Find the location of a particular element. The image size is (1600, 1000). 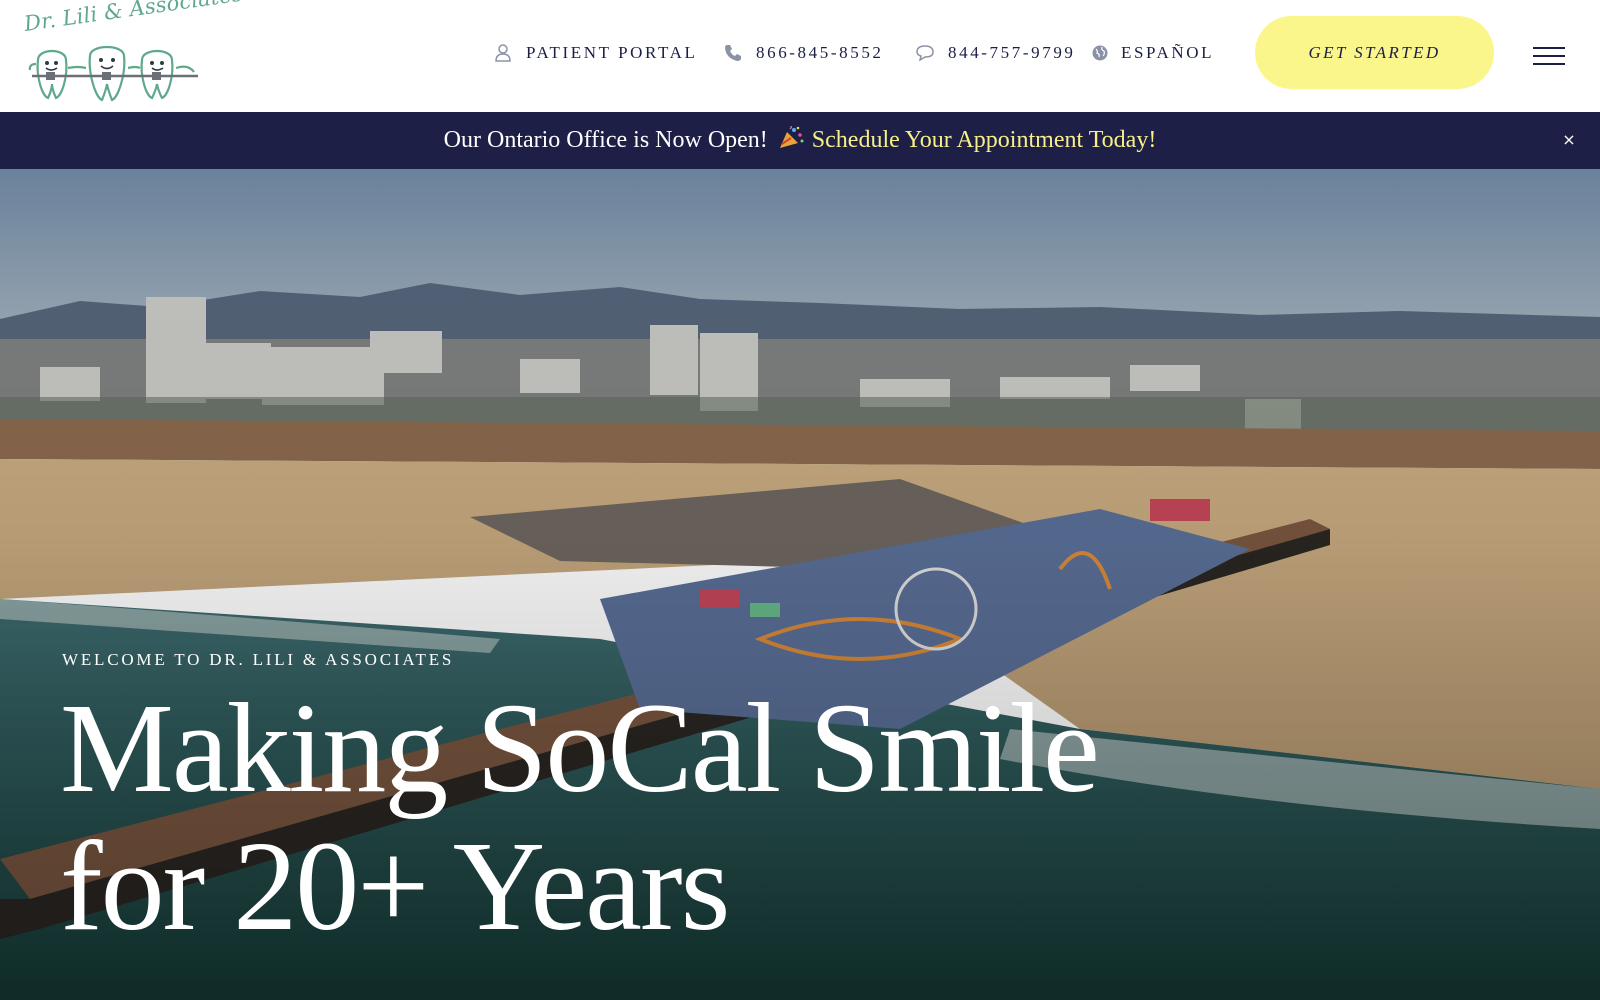

party-popper-icon is located at coordinates (791, 139).